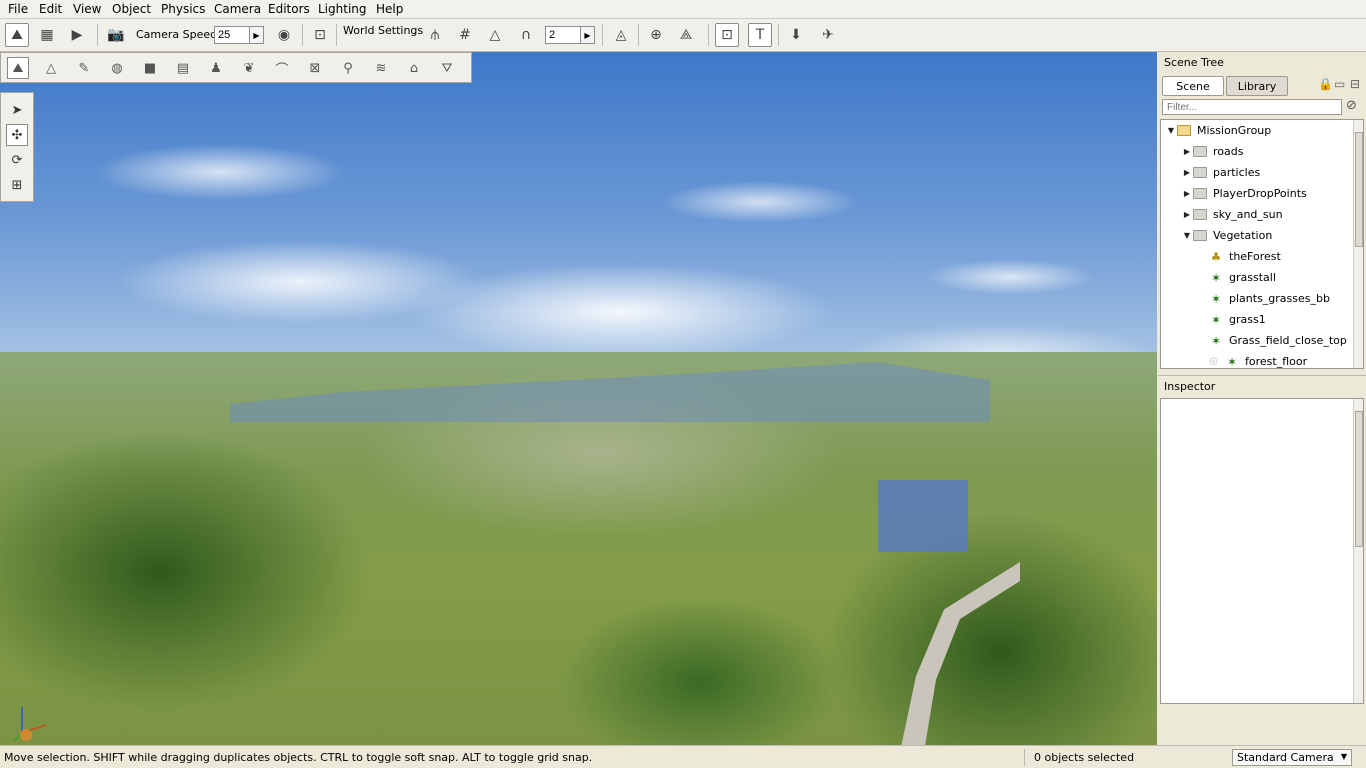  Describe the element at coordinates (348, 68) in the screenshot. I see `river-editor-icon: ⚲` at that location.